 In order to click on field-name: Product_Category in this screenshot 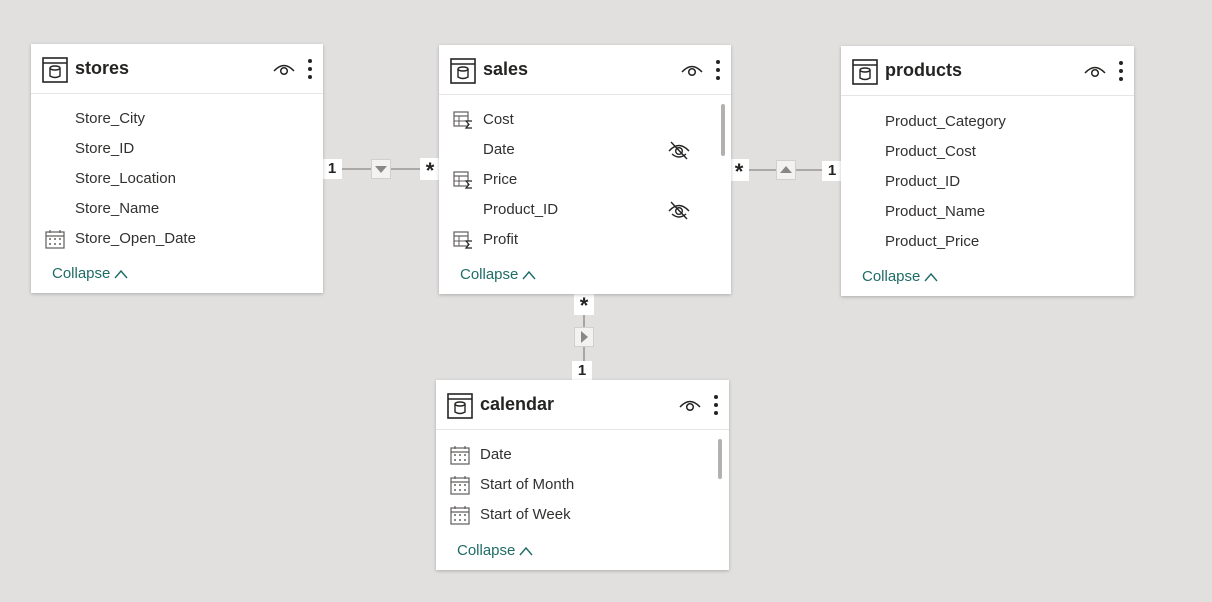, I will do `click(945, 121)`.